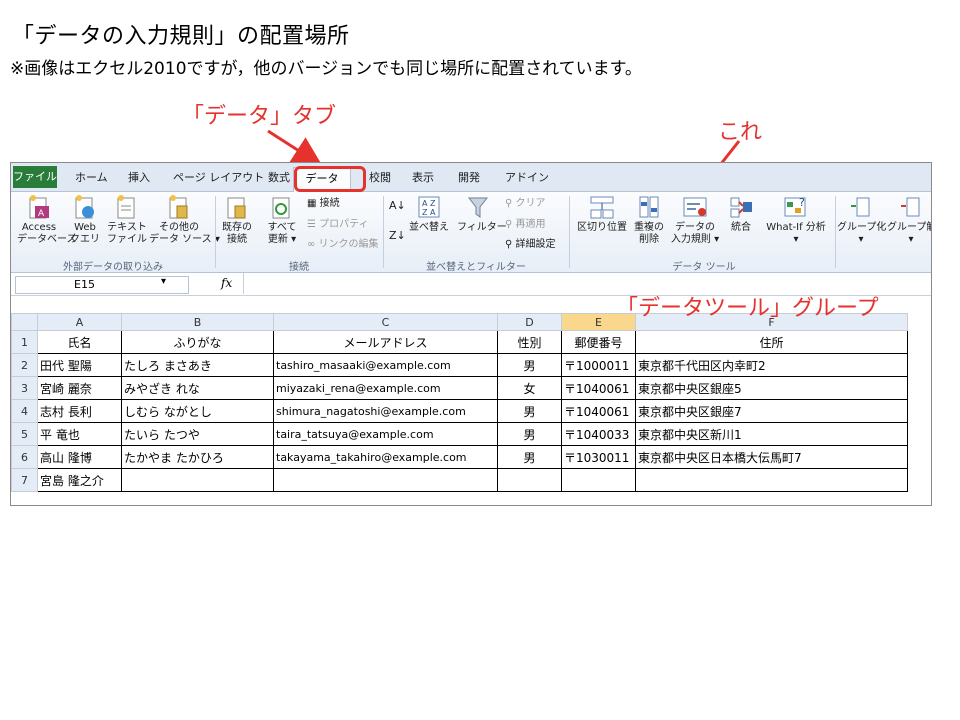 The width and height of the screenshot is (960, 720). Describe the element at coordinates (279, 177) in the screenshot. I see `tab-formulas: 数式` at that location.